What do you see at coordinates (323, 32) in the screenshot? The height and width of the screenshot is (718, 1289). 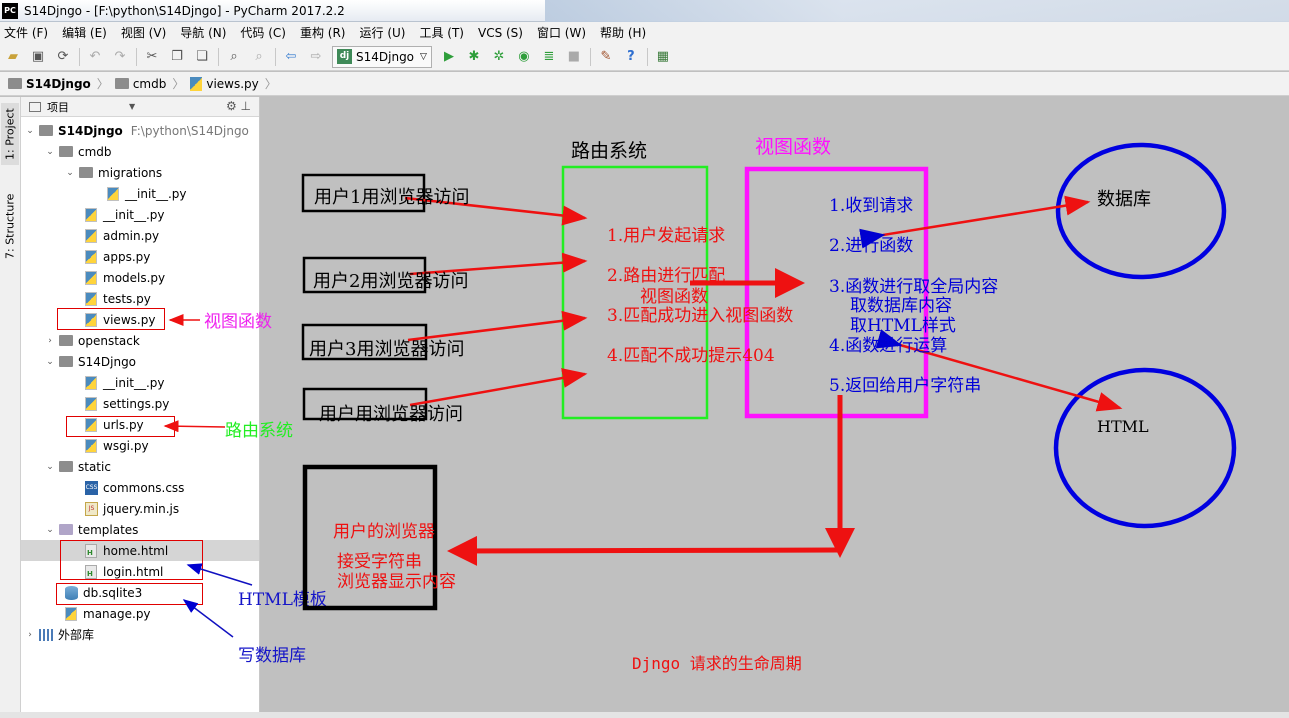 I see `menu-refactor: 重构 (R)` at bounding box center [323, 32].